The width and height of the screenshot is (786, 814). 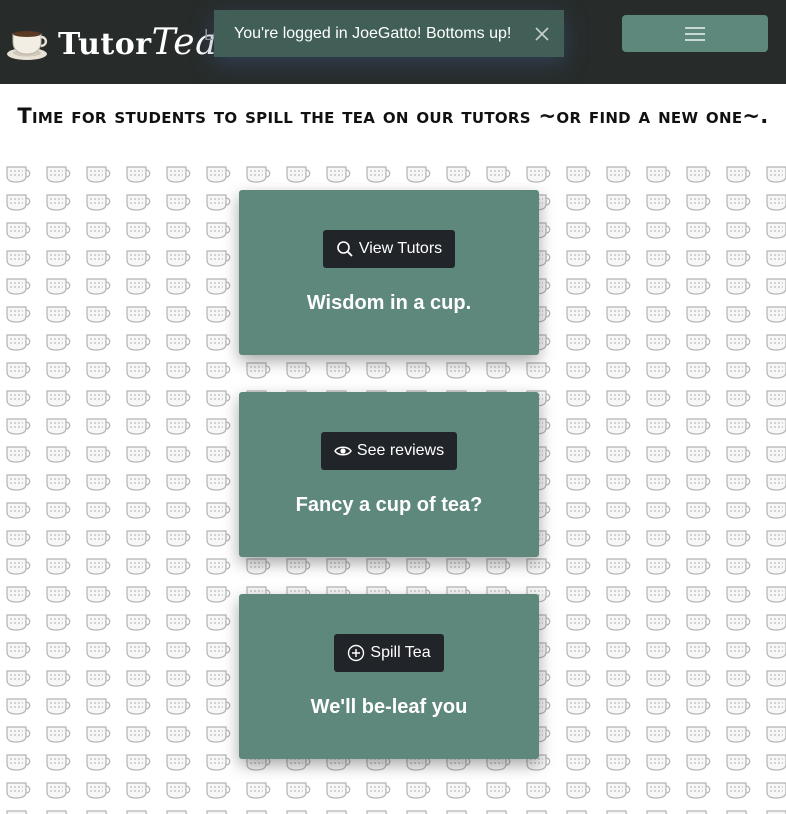 What do you see at coordinates (345, 249) in the screenshot?
I see `search-icon` at bounding box center [345, 249].